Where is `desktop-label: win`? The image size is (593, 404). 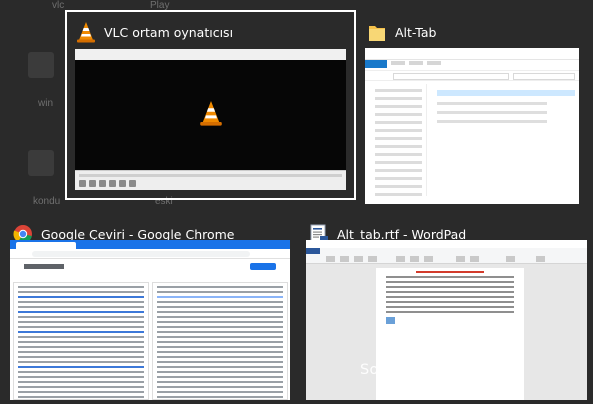 desktop-label: win is located at coordinates (46, 103).